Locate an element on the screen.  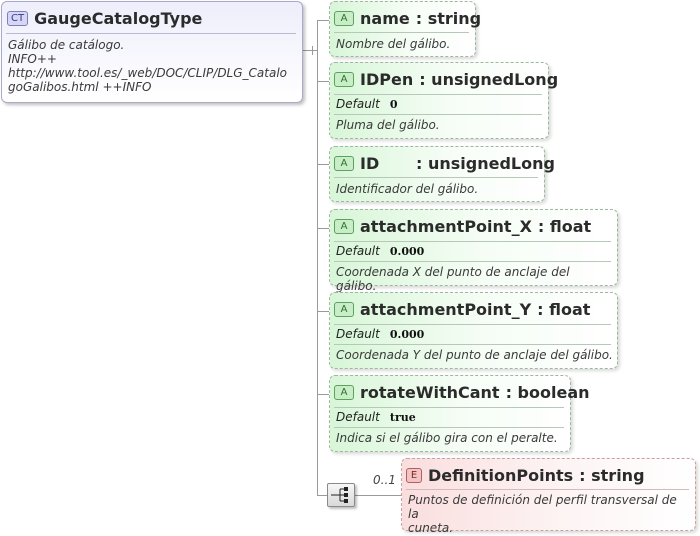
sequence-compositor is located at coordinates (341, 495).